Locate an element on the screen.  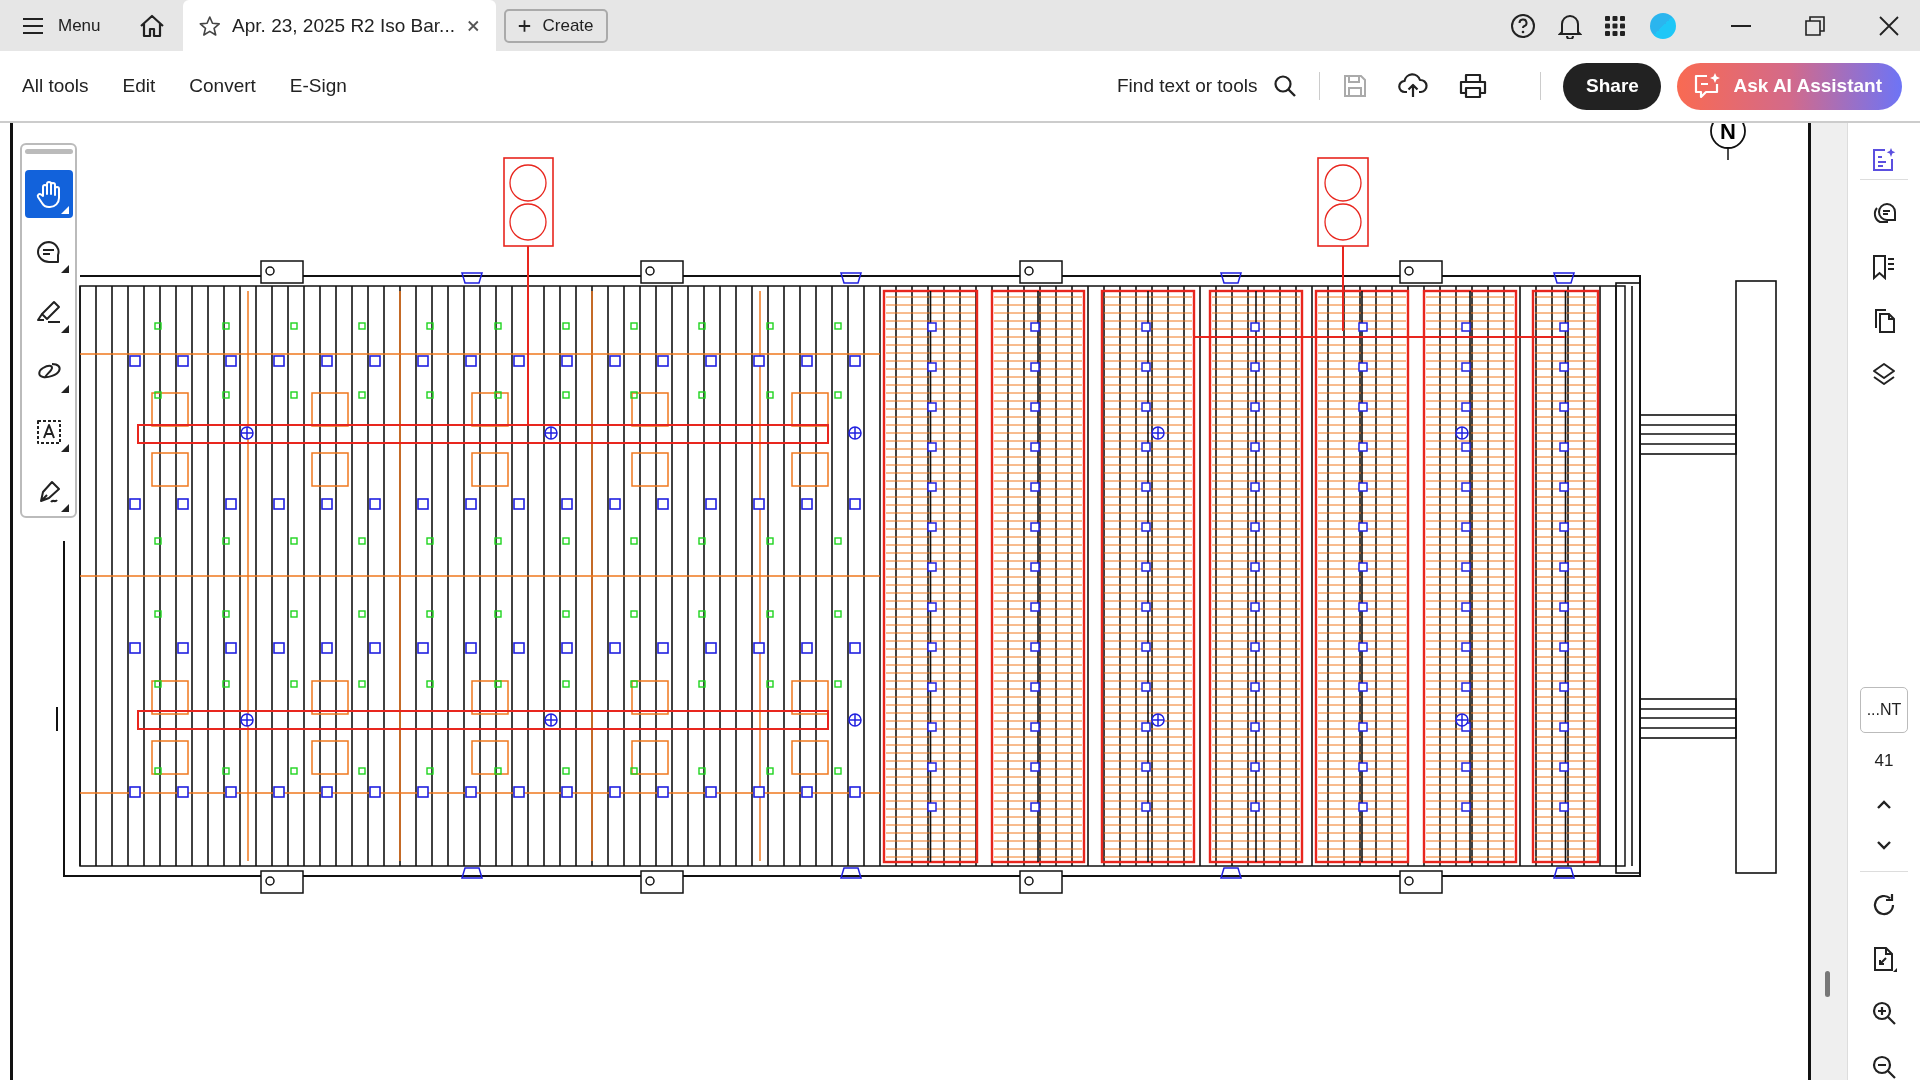
comments-icon is located at coordinates (1884, 213).